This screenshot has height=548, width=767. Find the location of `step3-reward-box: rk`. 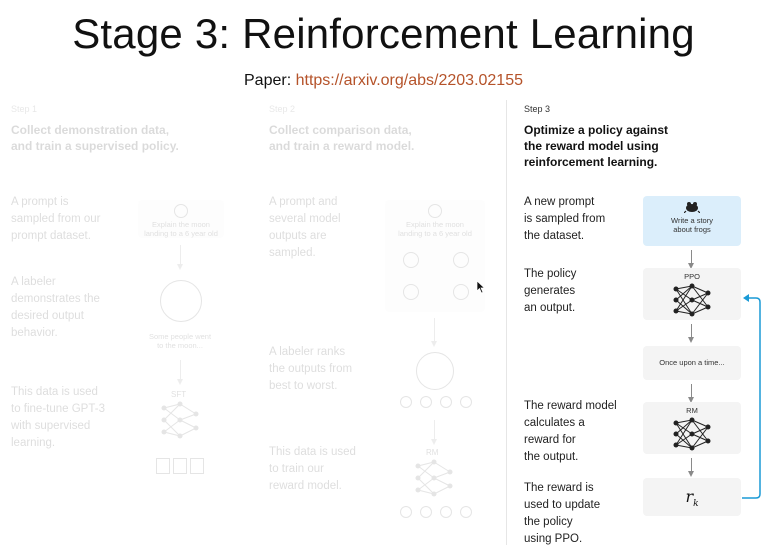

step3-reward-box: rk is located at coordinates (692, 497).